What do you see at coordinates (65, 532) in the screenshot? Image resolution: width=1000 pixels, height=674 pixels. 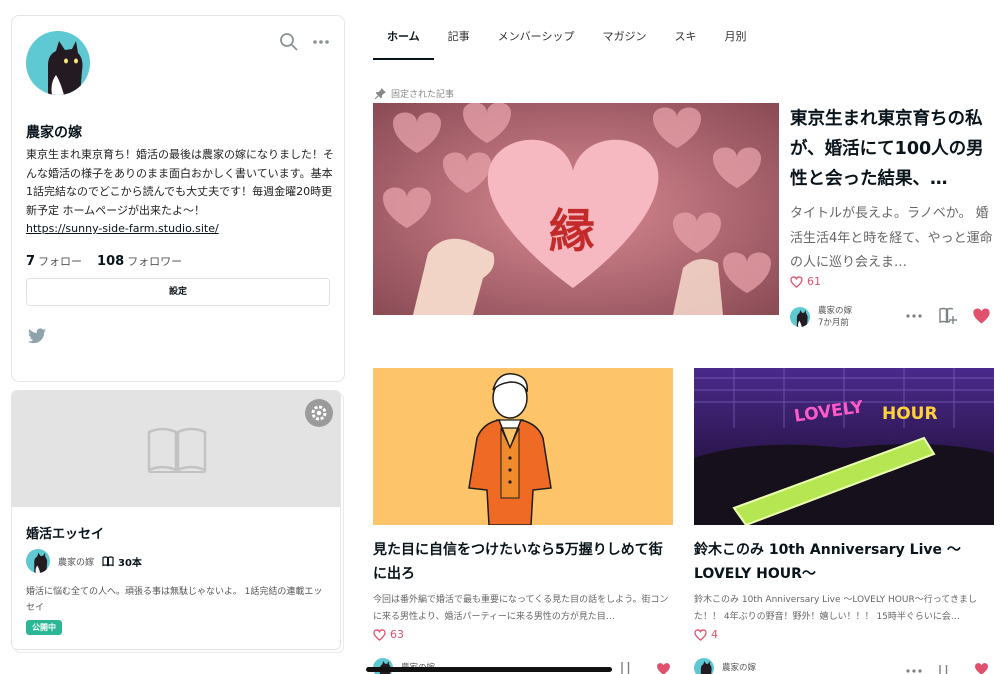 I see `magazine-title: 婚活エッセイ` at bounding box center [65, 532].